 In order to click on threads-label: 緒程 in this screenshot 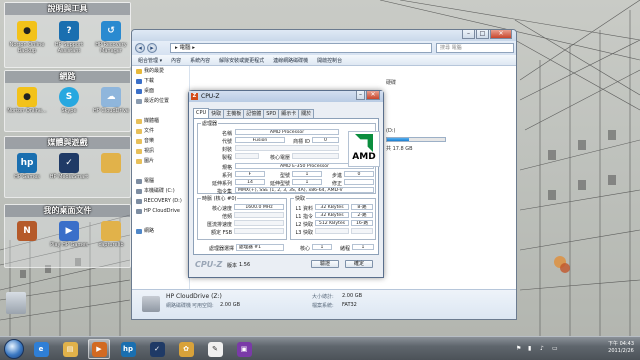, I will do `click(344, 249)`.